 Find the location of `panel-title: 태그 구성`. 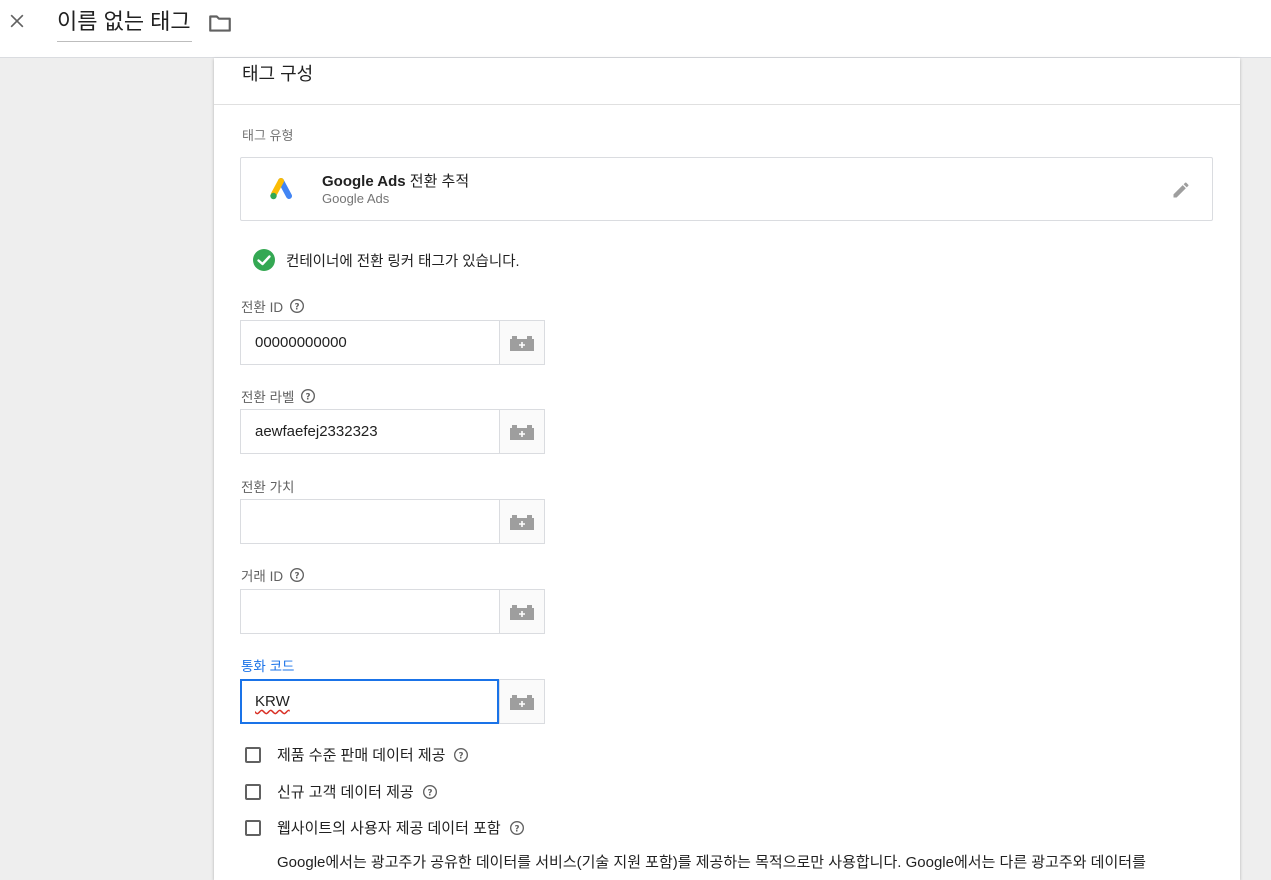

panel-title: 태그 구성 is located at coordinates (278, 74).